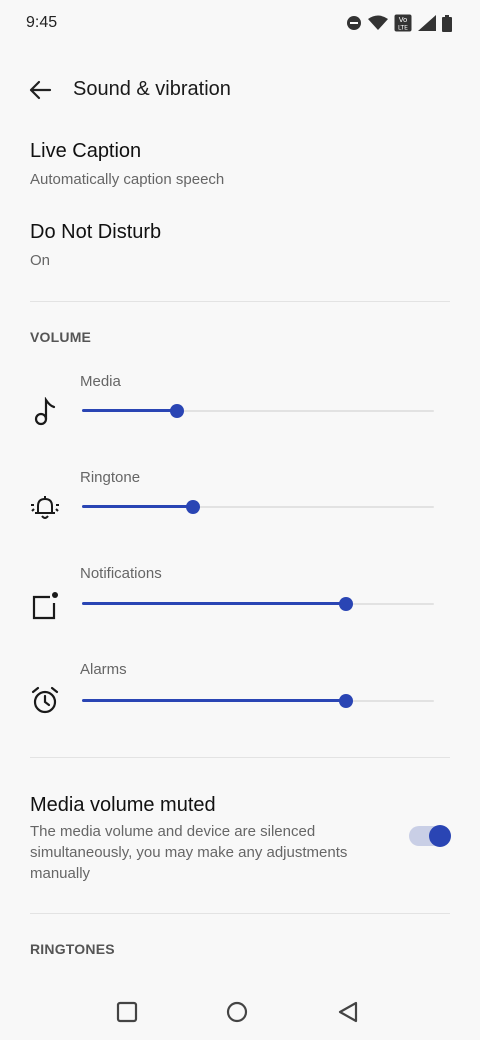  What do you see at coordinates (45, 700) in the screenshot?
I see `alarm-clock-icon` at bounding box center [45, 700].